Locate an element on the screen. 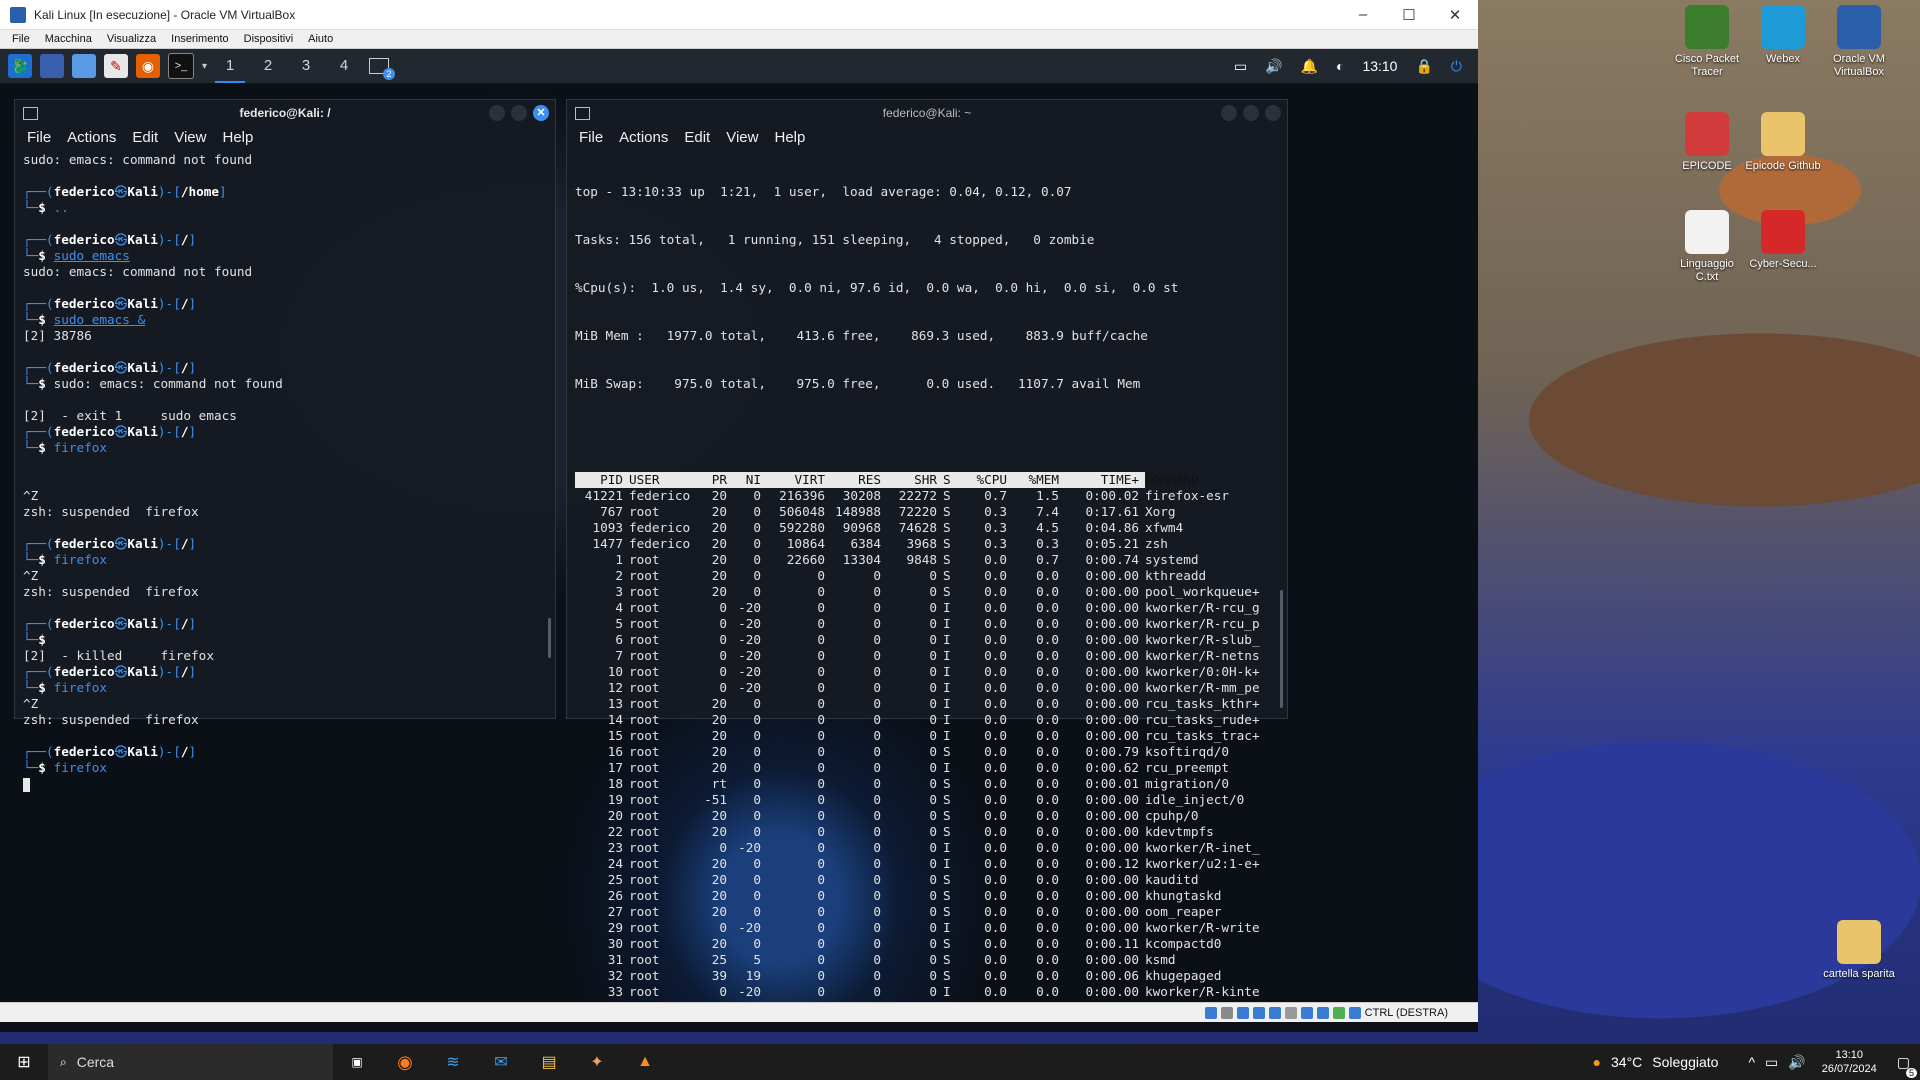 The height and width of the screenshot is (1080, 1920). vbox-menu-dispositivi: Dispositivi is located at coordinates (269, 39).